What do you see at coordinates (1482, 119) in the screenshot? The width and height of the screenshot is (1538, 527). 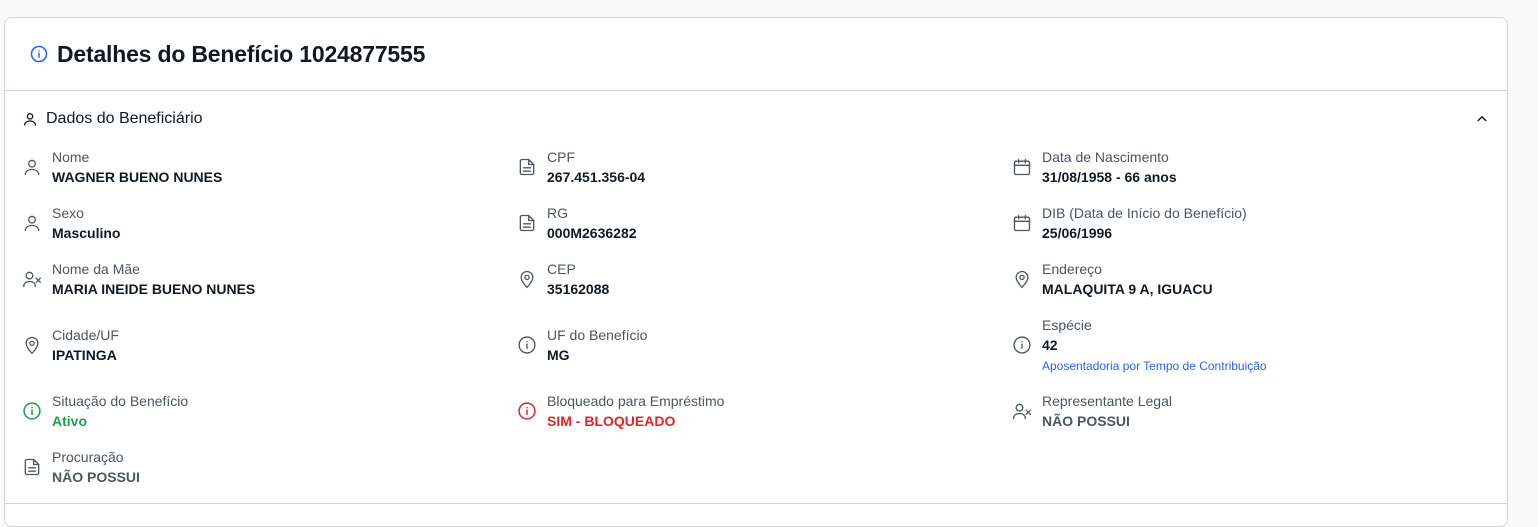 I see `chevron-up-icon` at bounding box center [1482, 119].